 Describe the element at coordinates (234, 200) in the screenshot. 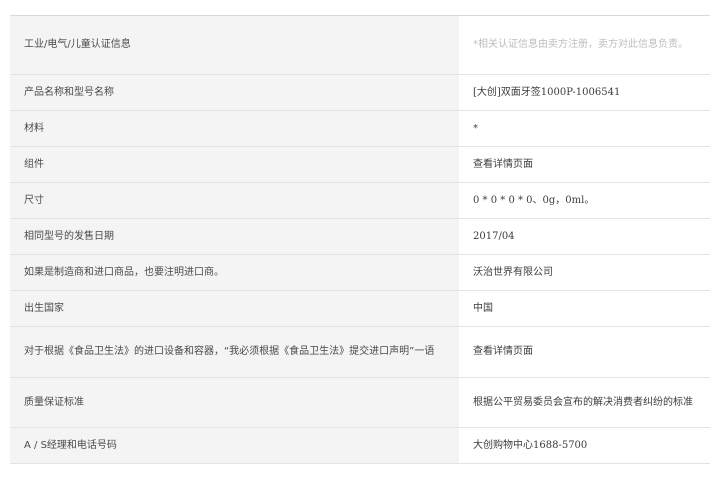

I see `row-label: 尺寸` at that location.